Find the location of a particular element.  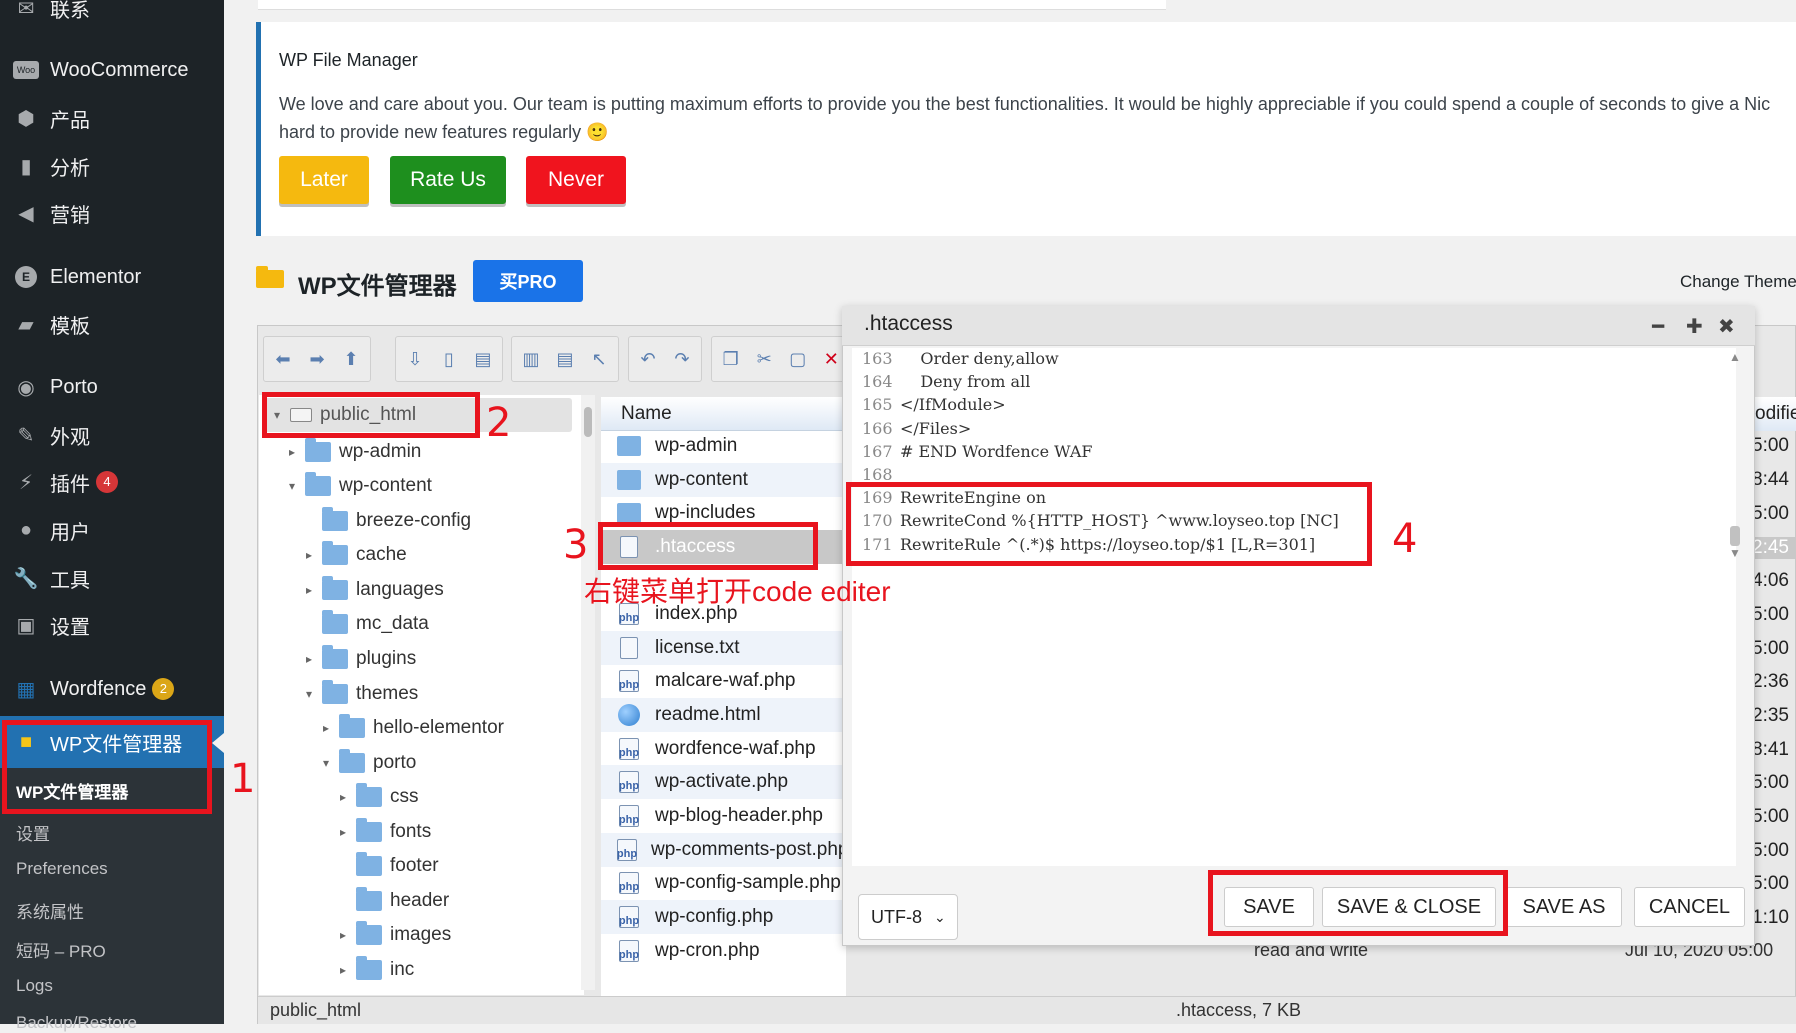

sidebar-item-porto: ◉ Porto is located at coordinates (112, 387).